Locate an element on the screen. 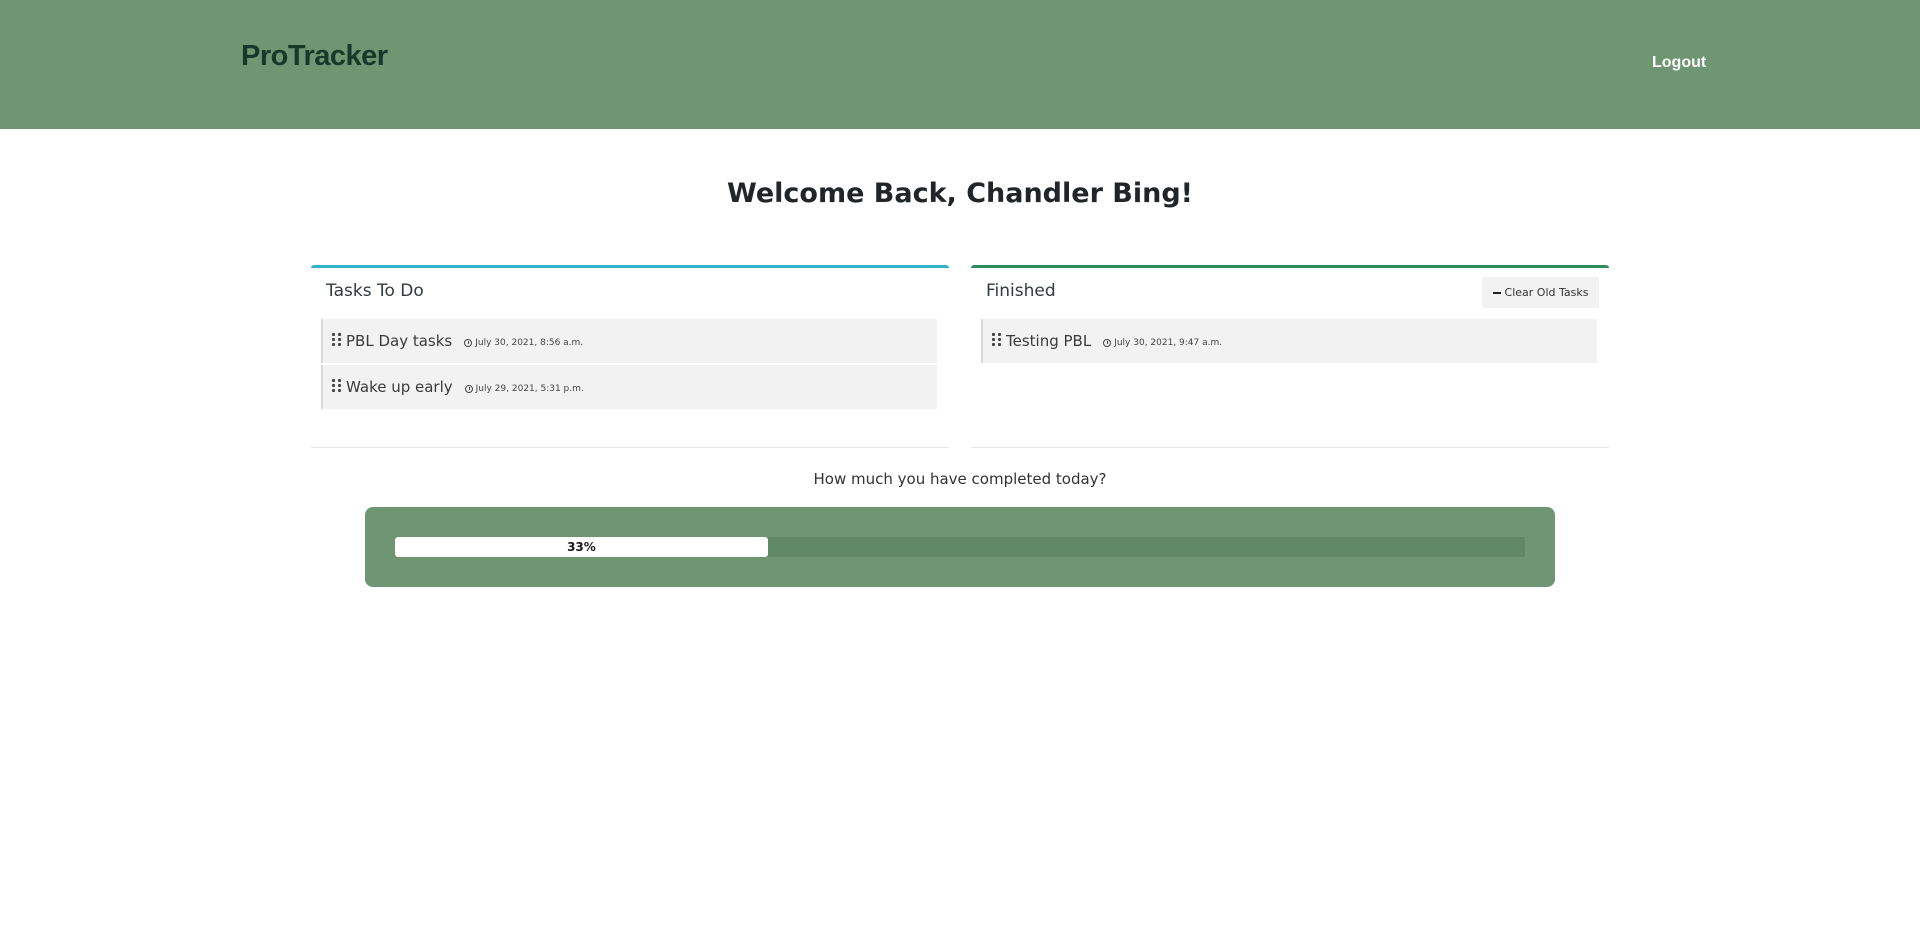 The image size is (1920, 933). welcome-heading: Welcome Back, Chandler Bing! is located at coordinates (960, 193).